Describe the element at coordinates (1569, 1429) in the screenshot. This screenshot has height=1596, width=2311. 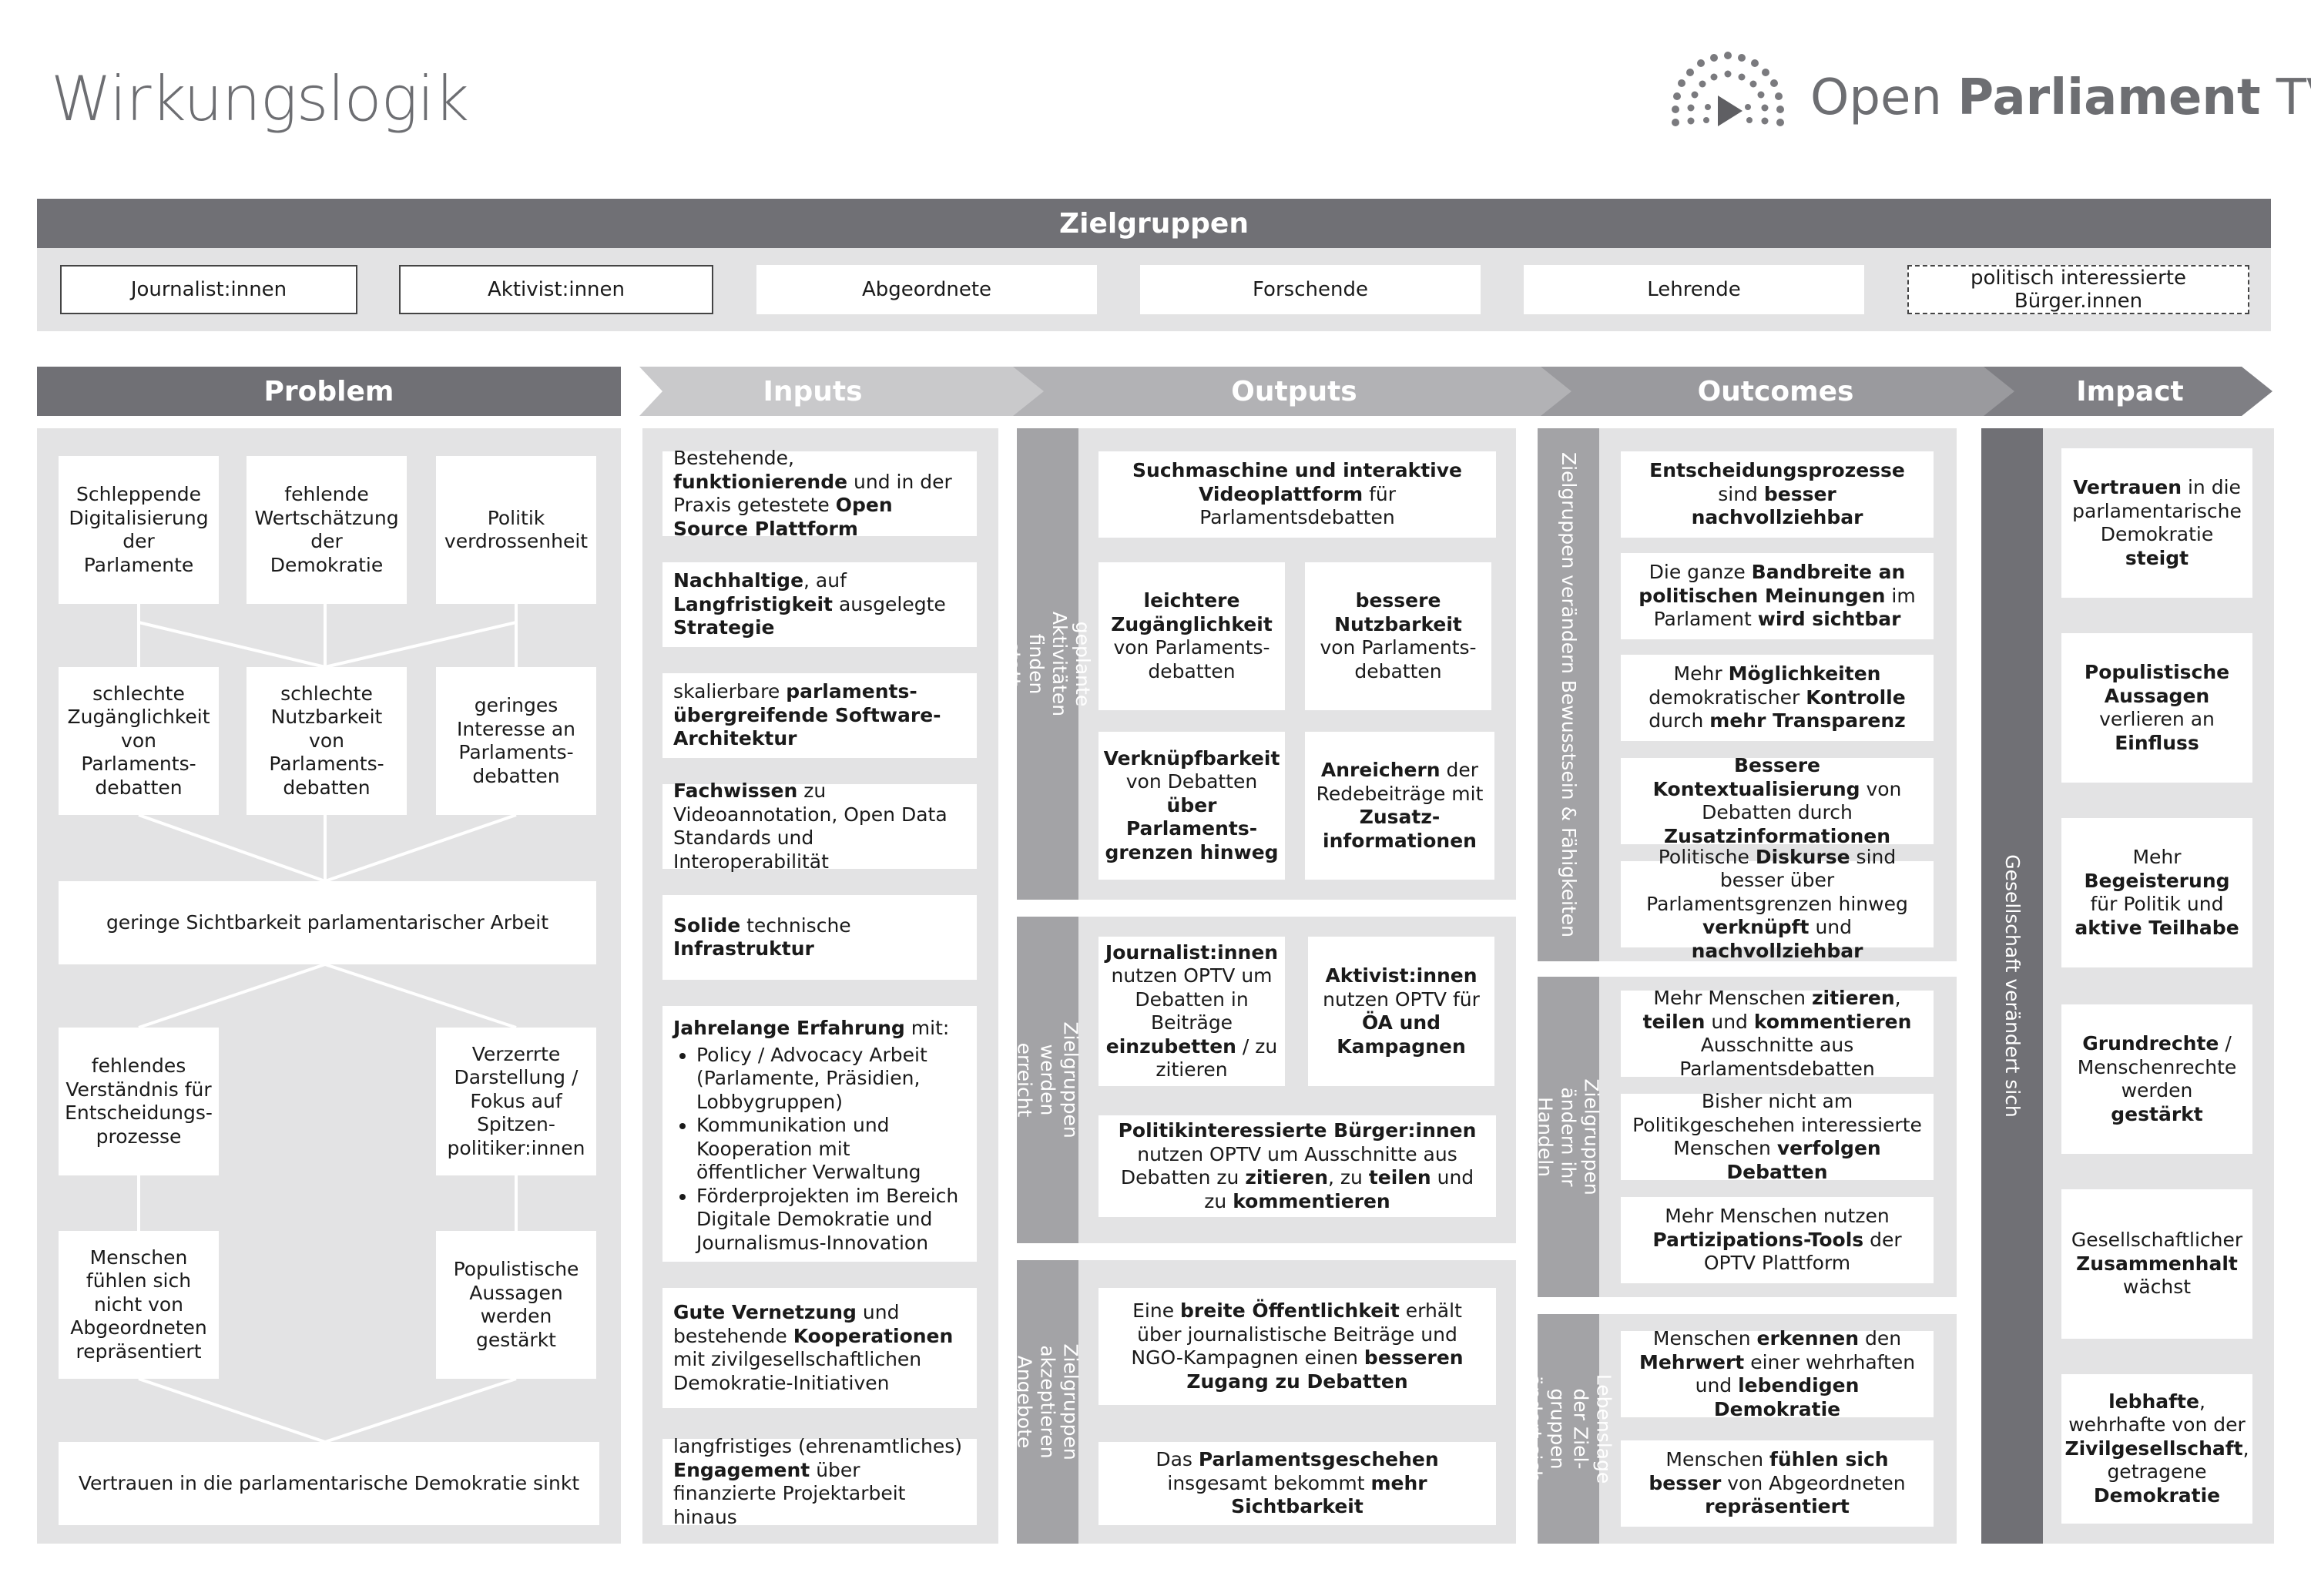
I see `outcomes-label-situation: Lebenslage der Ziel-gruppen ändert sich` at that location.